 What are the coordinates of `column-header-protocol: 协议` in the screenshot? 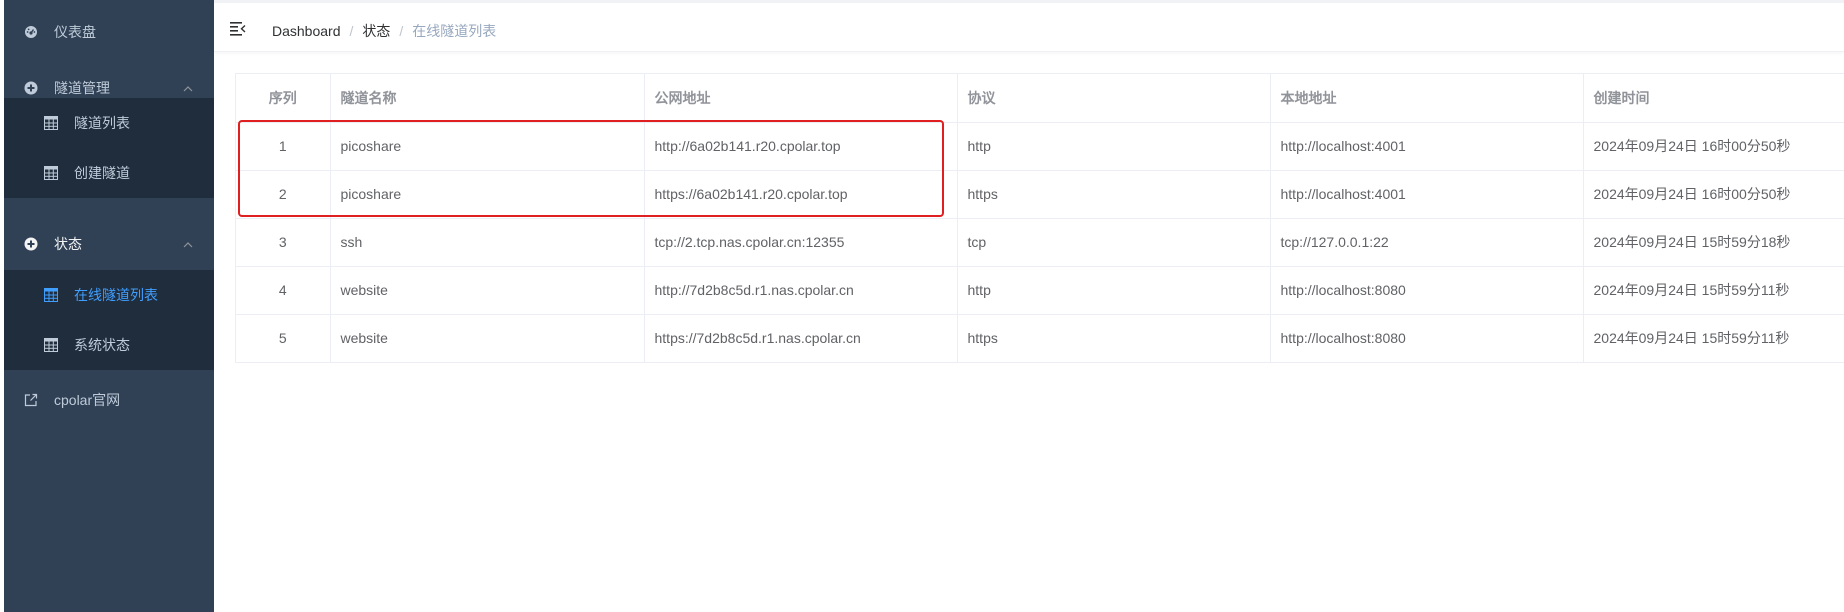 It's located at (1114, 98).